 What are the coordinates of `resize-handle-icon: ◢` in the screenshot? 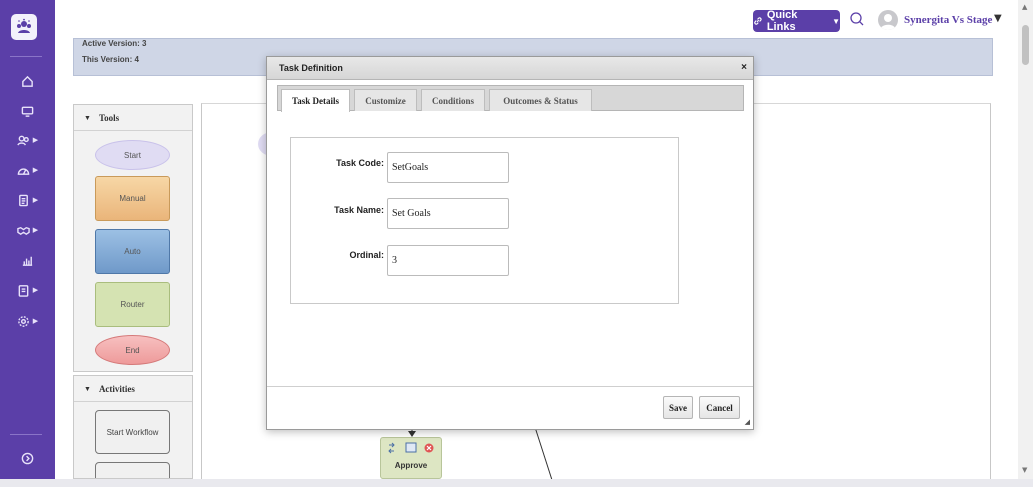 It's located at (747, 422).